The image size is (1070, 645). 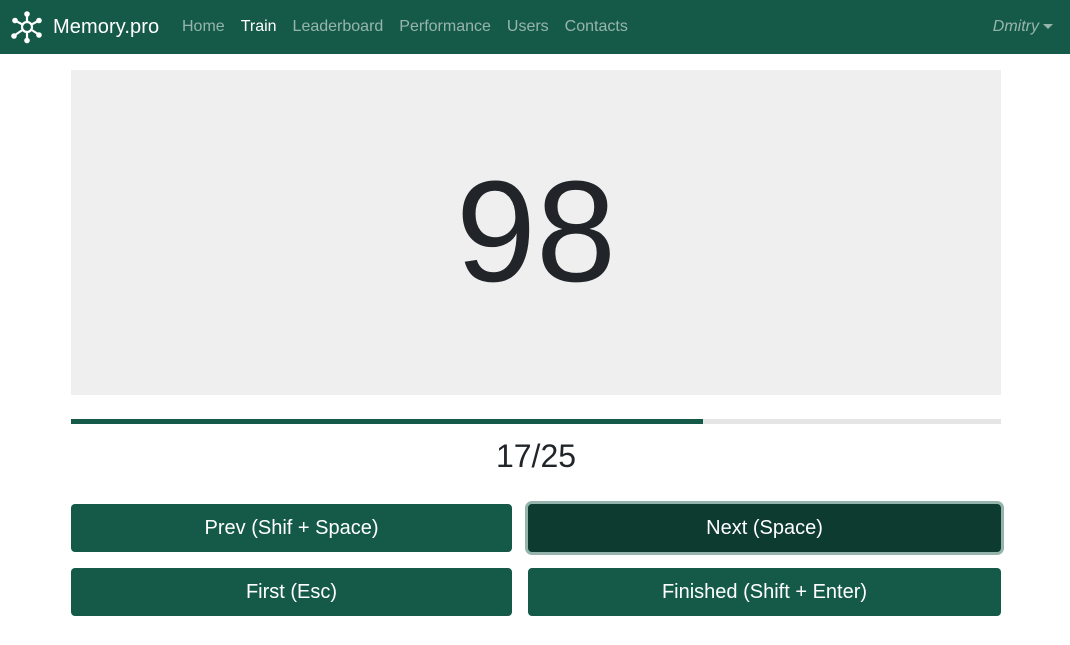 What do you see at coordinates (26, 27) in the screenshot?
I see `molecule-network-icon` at bounding box center [26, 27].